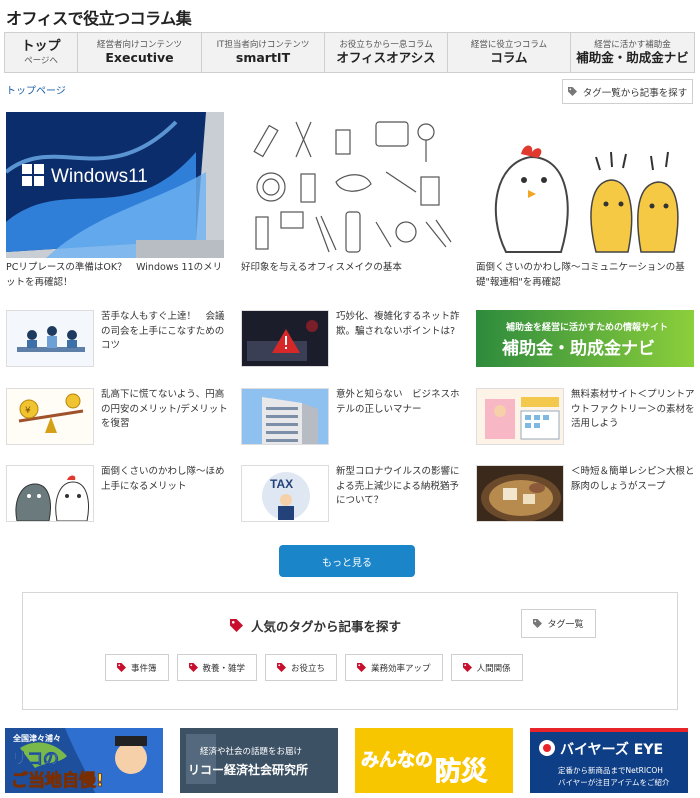 The width and height of the screenshot is (700, 798). I want to click on site-title: オフィスで役立つコラム集, so click(99, 18).